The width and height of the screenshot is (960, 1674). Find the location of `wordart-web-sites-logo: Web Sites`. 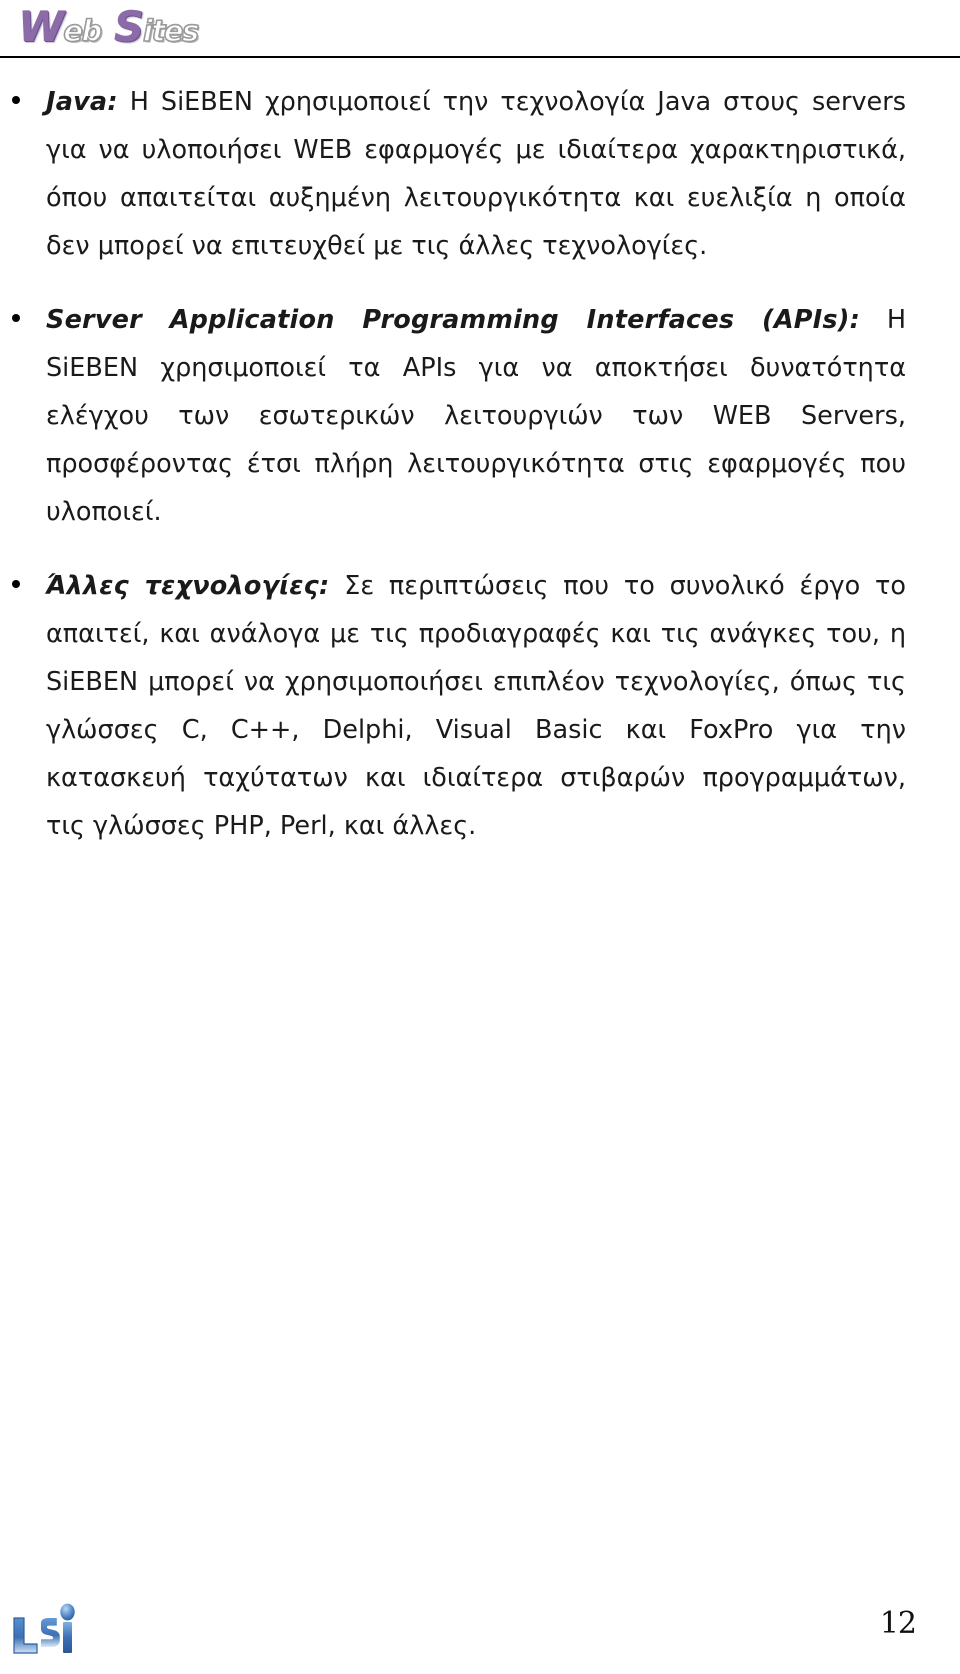

wordart-web-sites-logo: Web Sites is located at coordinates (109, 26).